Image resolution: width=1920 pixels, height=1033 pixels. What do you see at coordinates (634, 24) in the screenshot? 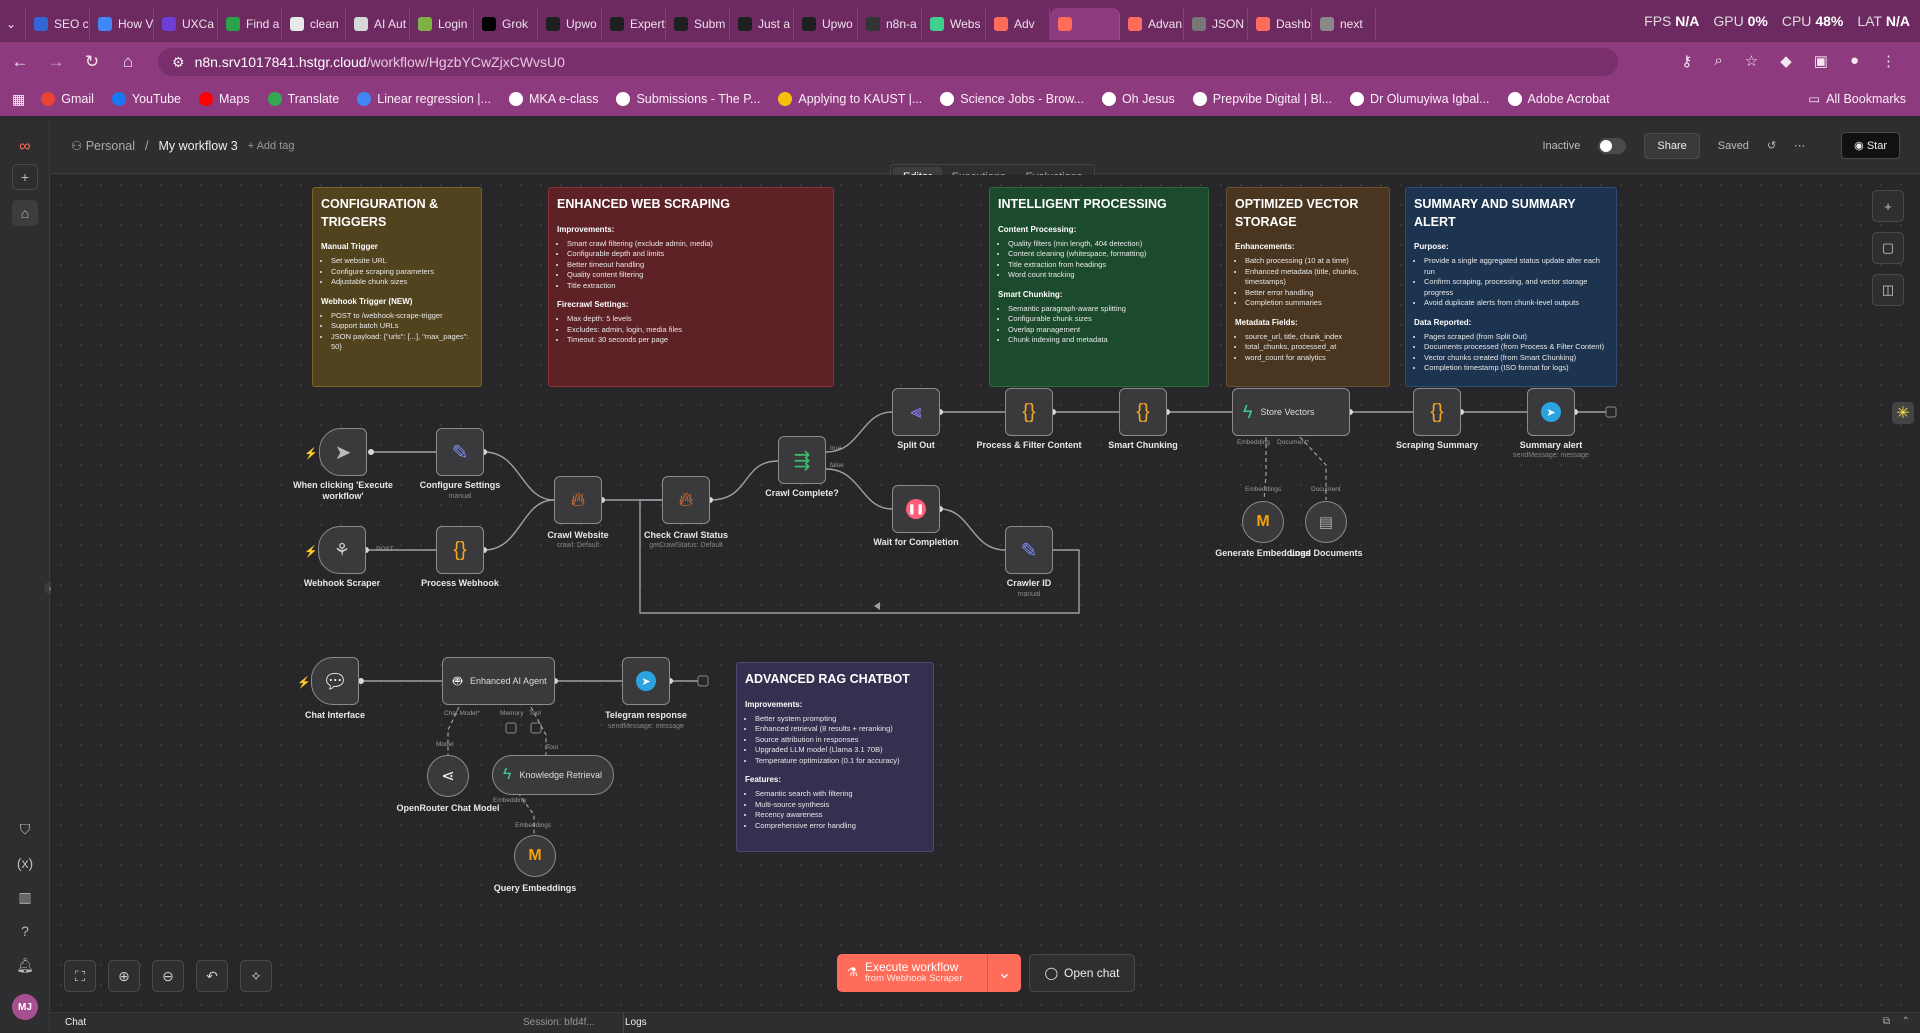
I see `browser-tab: Expert` at bounding box center [634, 24].